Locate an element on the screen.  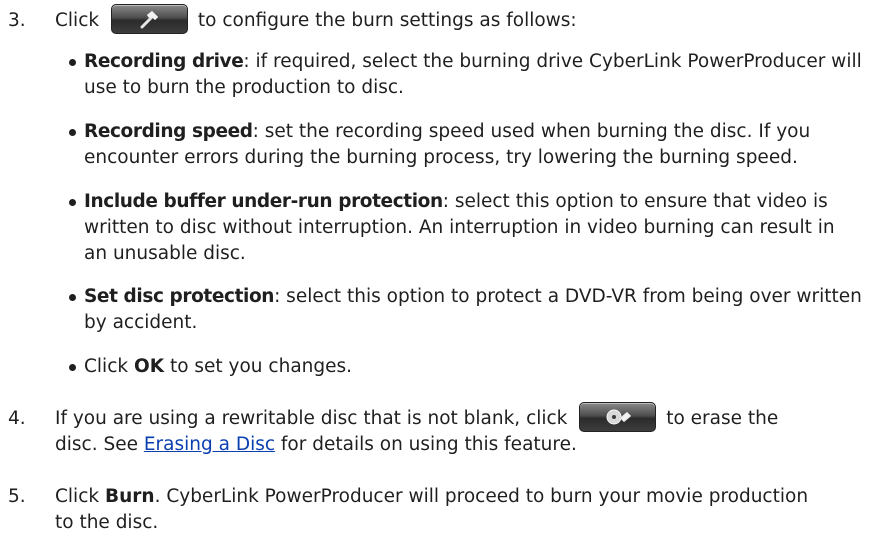
settings-hammer-icon is located at coordinates (149, 19).